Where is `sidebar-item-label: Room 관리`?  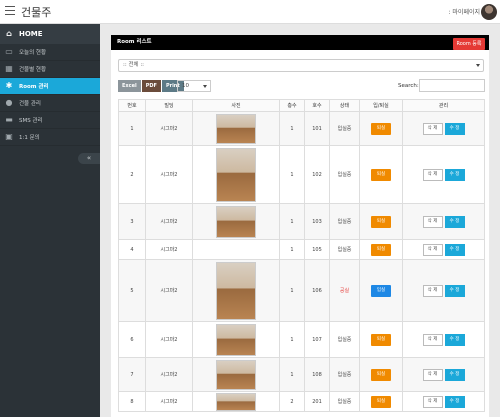 sidebar-item-label: Room 관리 is located at coordinates (34, 87).